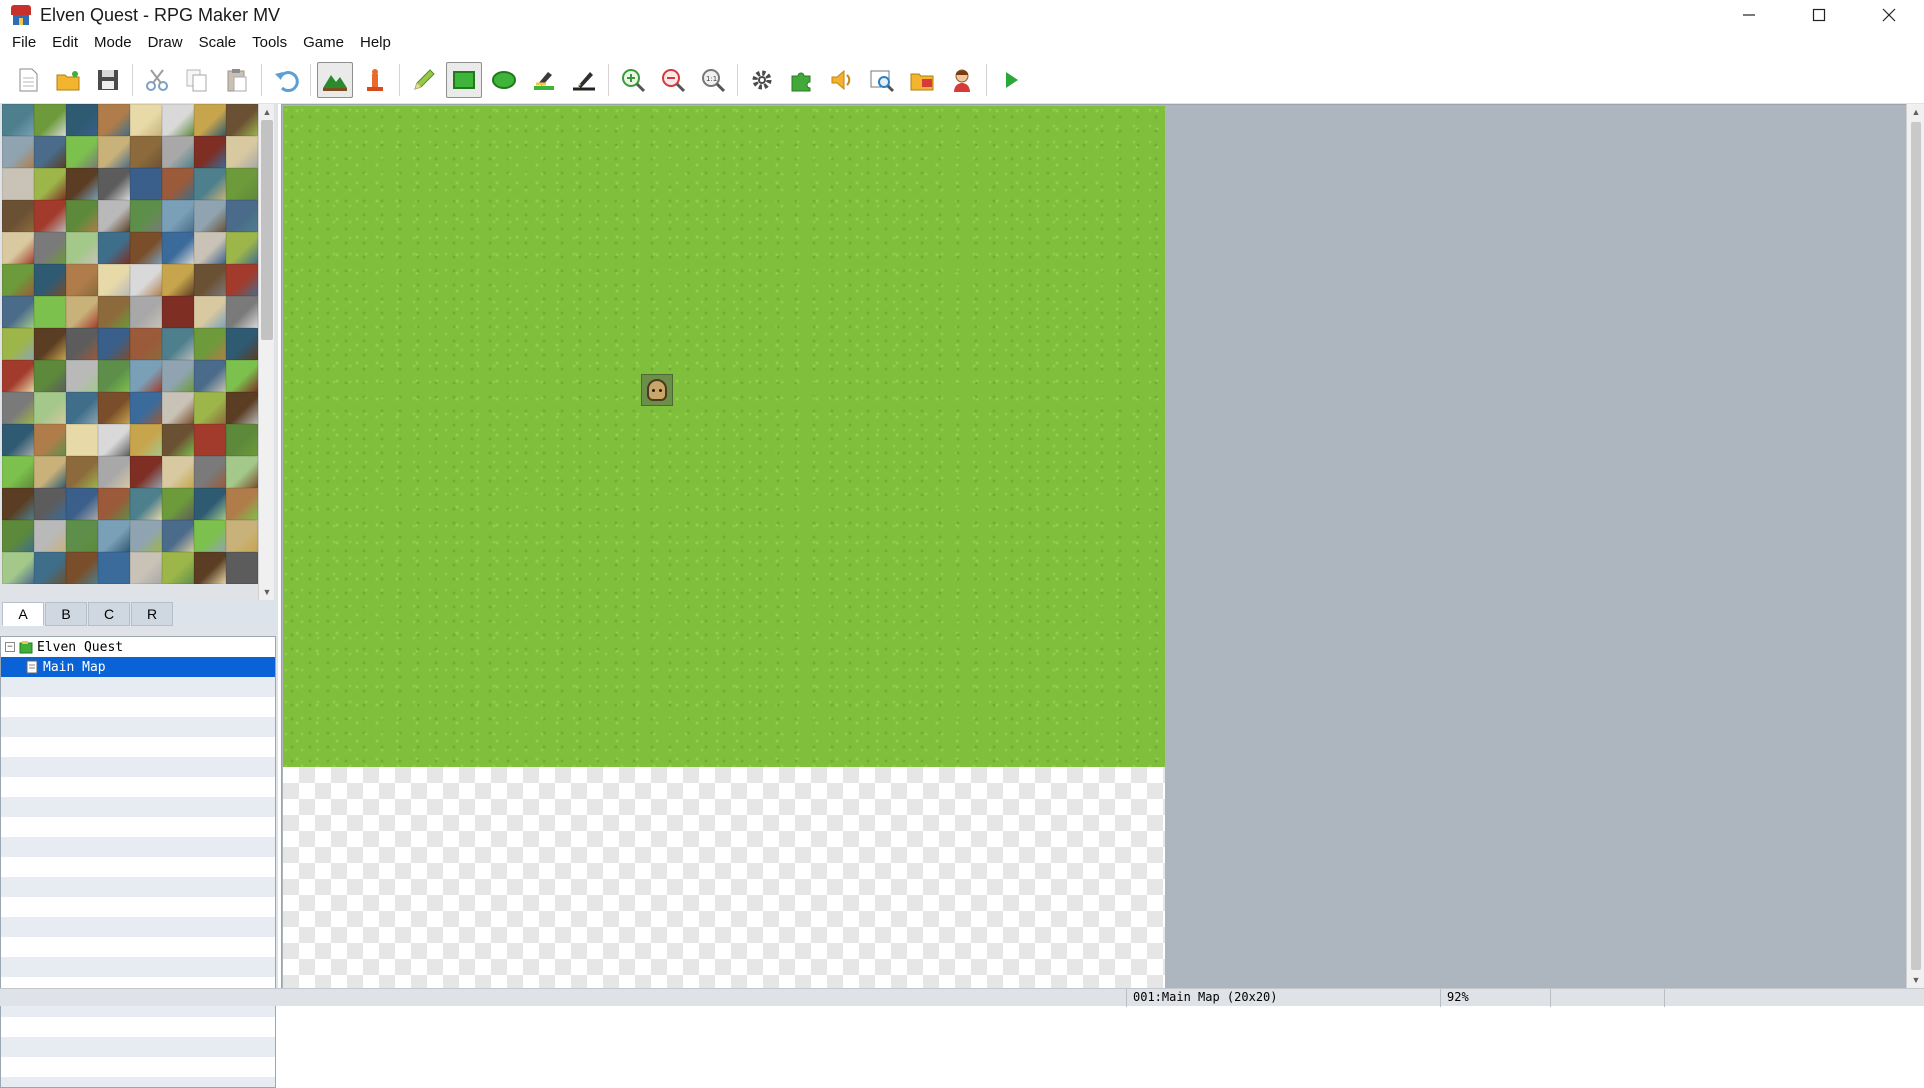  I want to click on rectangle-button, so click(464, 79).